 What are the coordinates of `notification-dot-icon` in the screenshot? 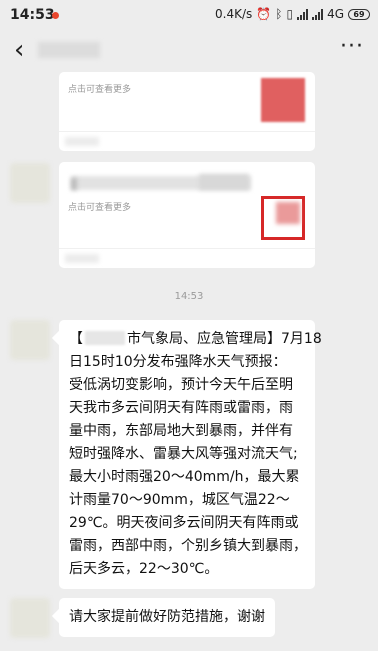 It's located at (55, 15).